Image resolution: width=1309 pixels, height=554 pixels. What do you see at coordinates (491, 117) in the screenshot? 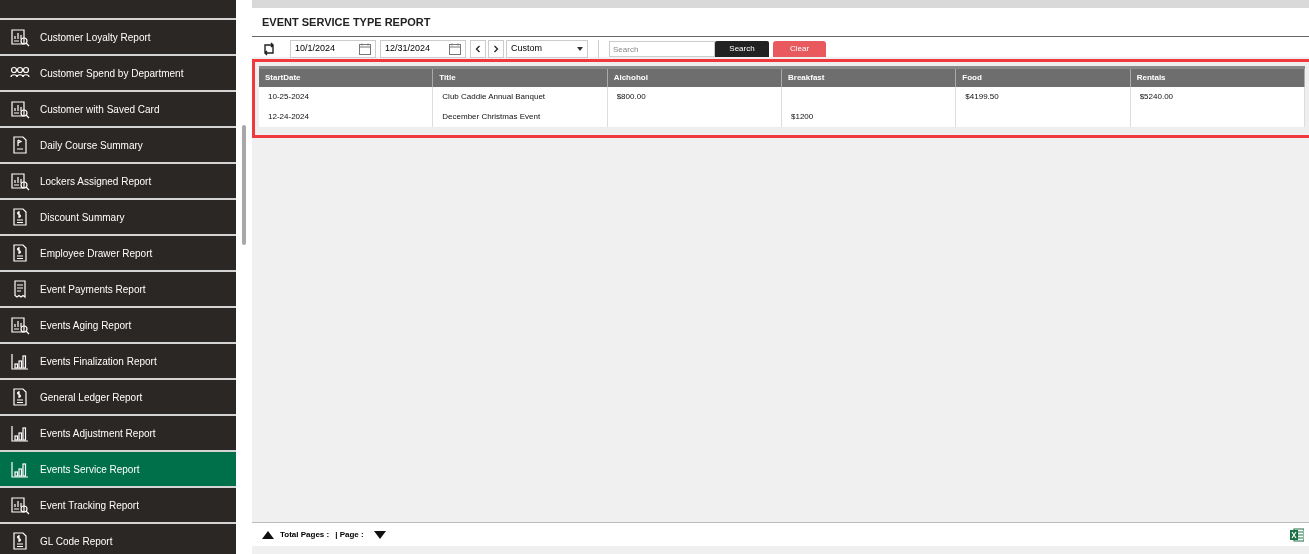
I see `table-cell: December Christmas Event` at bounding box center [491, 117].